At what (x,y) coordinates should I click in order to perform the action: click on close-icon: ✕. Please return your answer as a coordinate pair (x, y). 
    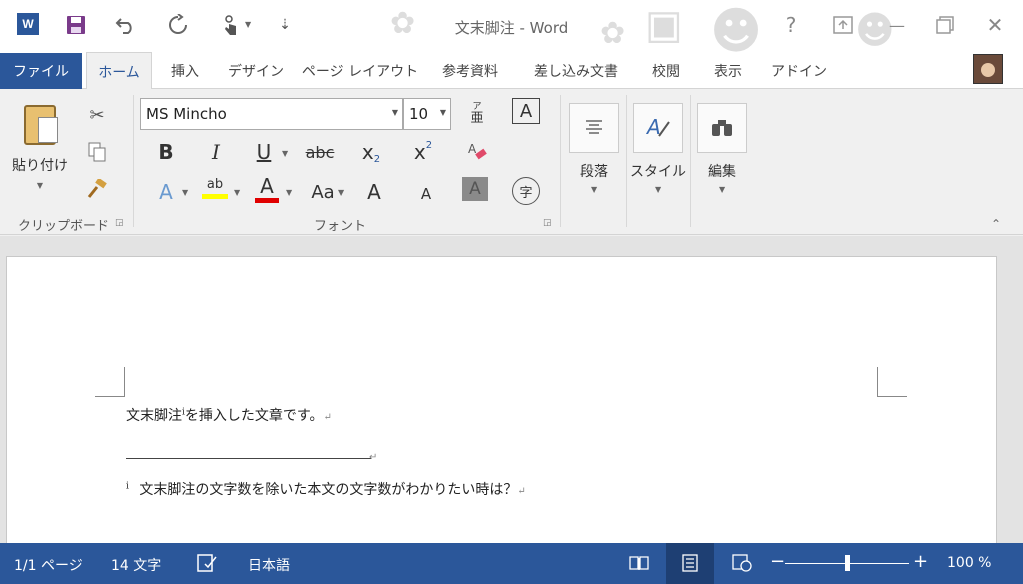
    Looking at the image, I should click on (995, 25).